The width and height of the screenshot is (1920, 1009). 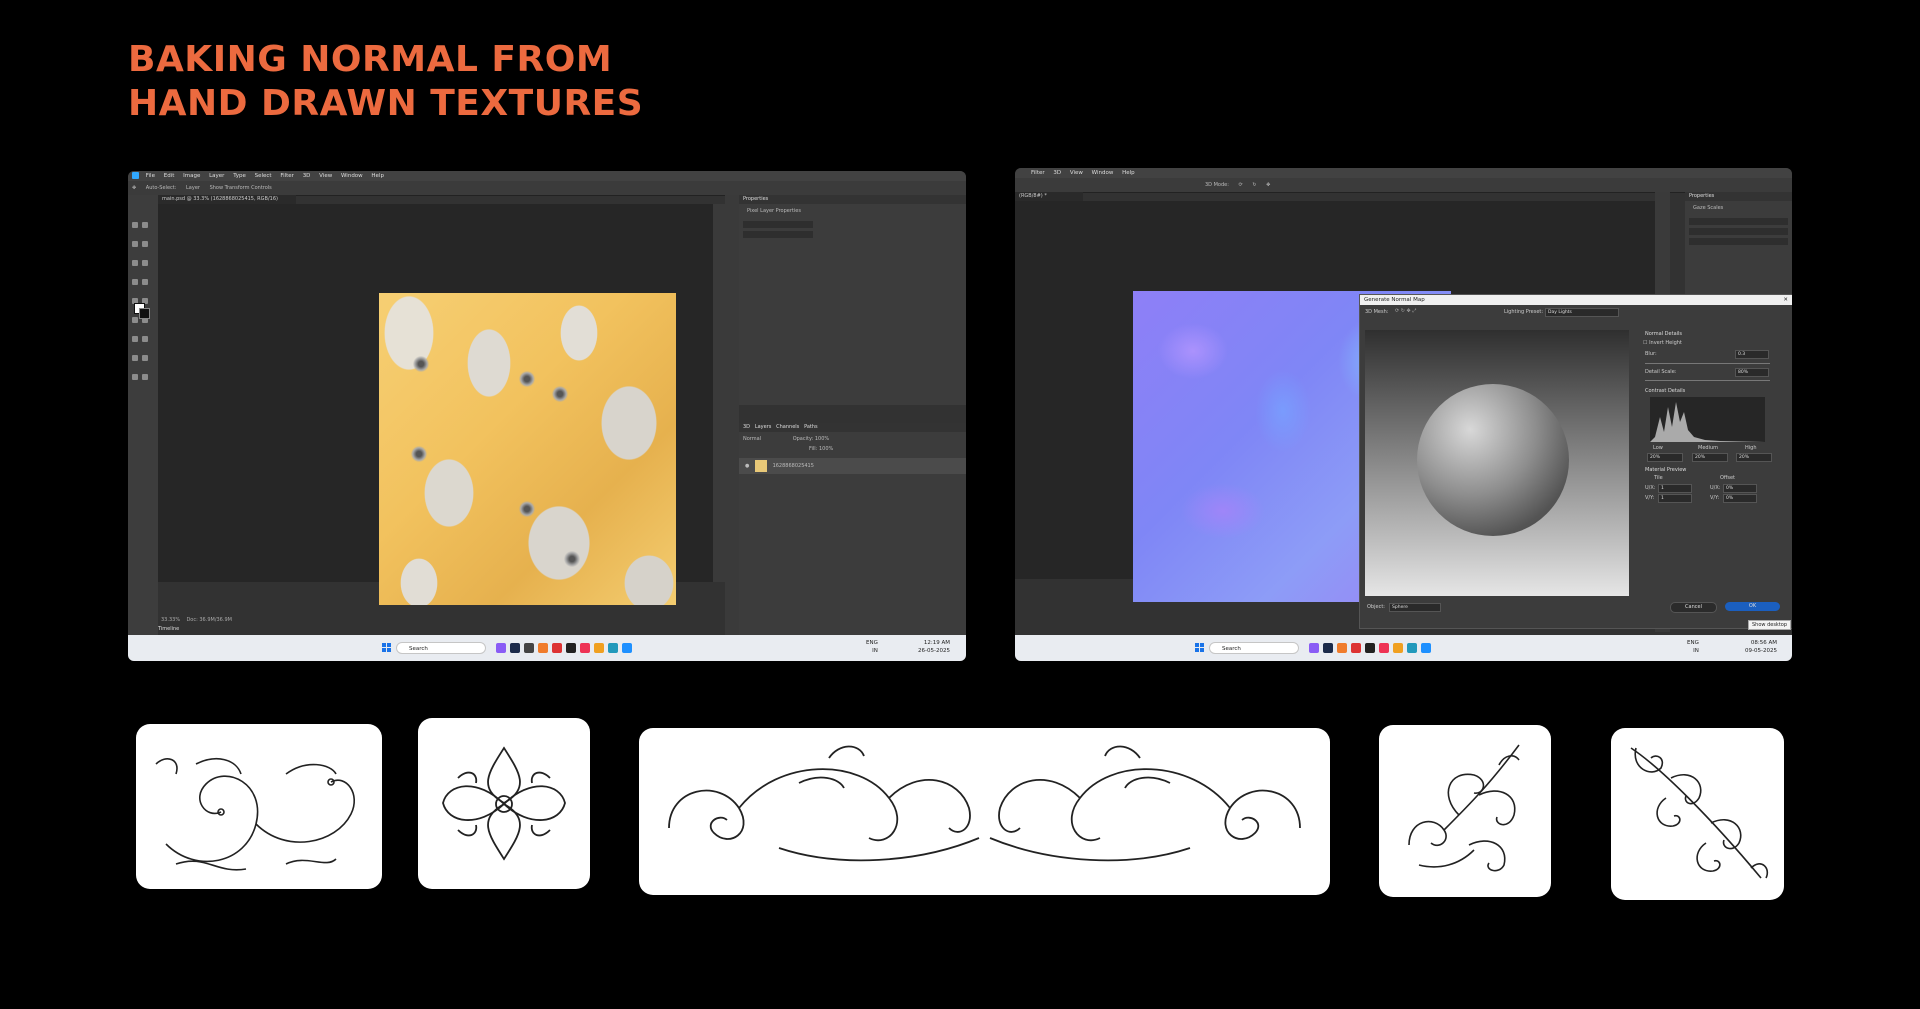 I want to click on menu-item: Help, so click(x=1128, y=173).